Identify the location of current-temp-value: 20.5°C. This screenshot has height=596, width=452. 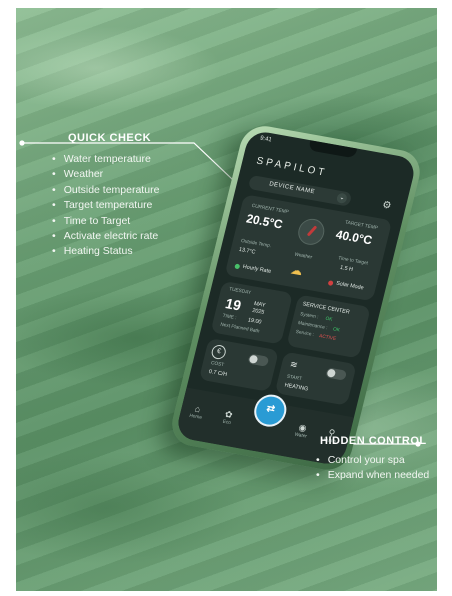
(264, 221).